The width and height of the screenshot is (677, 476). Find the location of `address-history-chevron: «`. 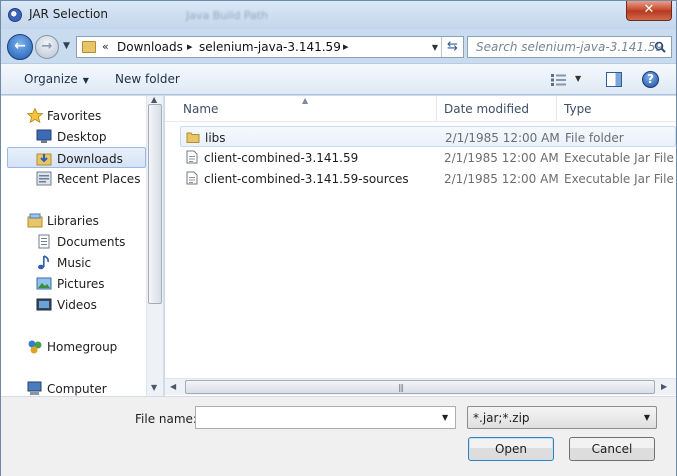

address-history-chevron: « is located at coordinates (105, 46).